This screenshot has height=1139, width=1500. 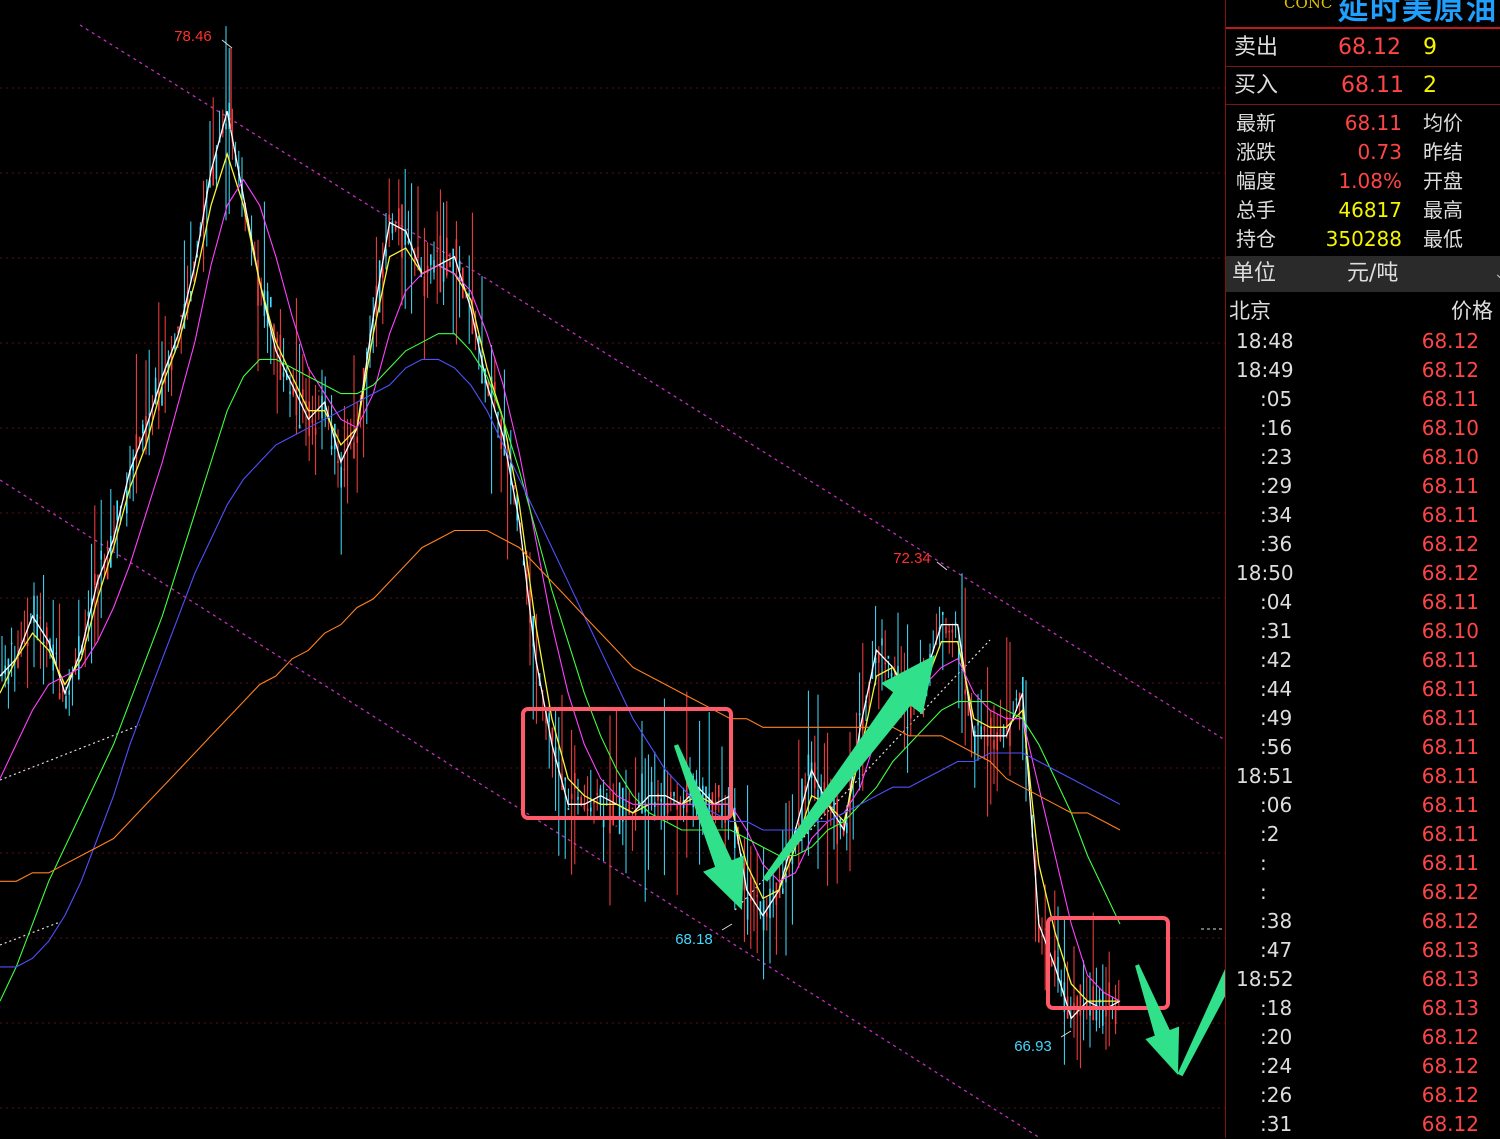 I want to click on tick-time: :18, so click(x=1276, y=1008).